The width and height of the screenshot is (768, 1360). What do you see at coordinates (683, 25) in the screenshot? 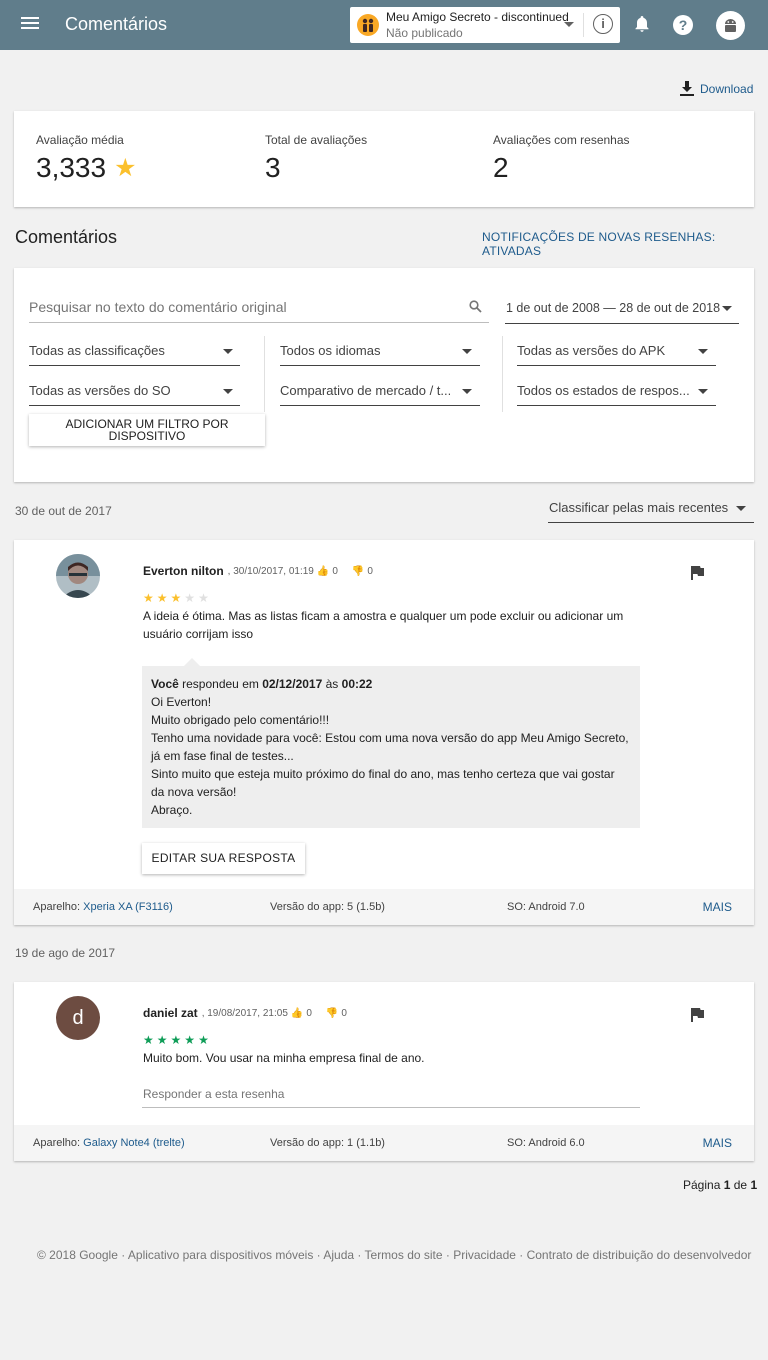
I see `help-icon: ?` at bounding box center [683, 25].